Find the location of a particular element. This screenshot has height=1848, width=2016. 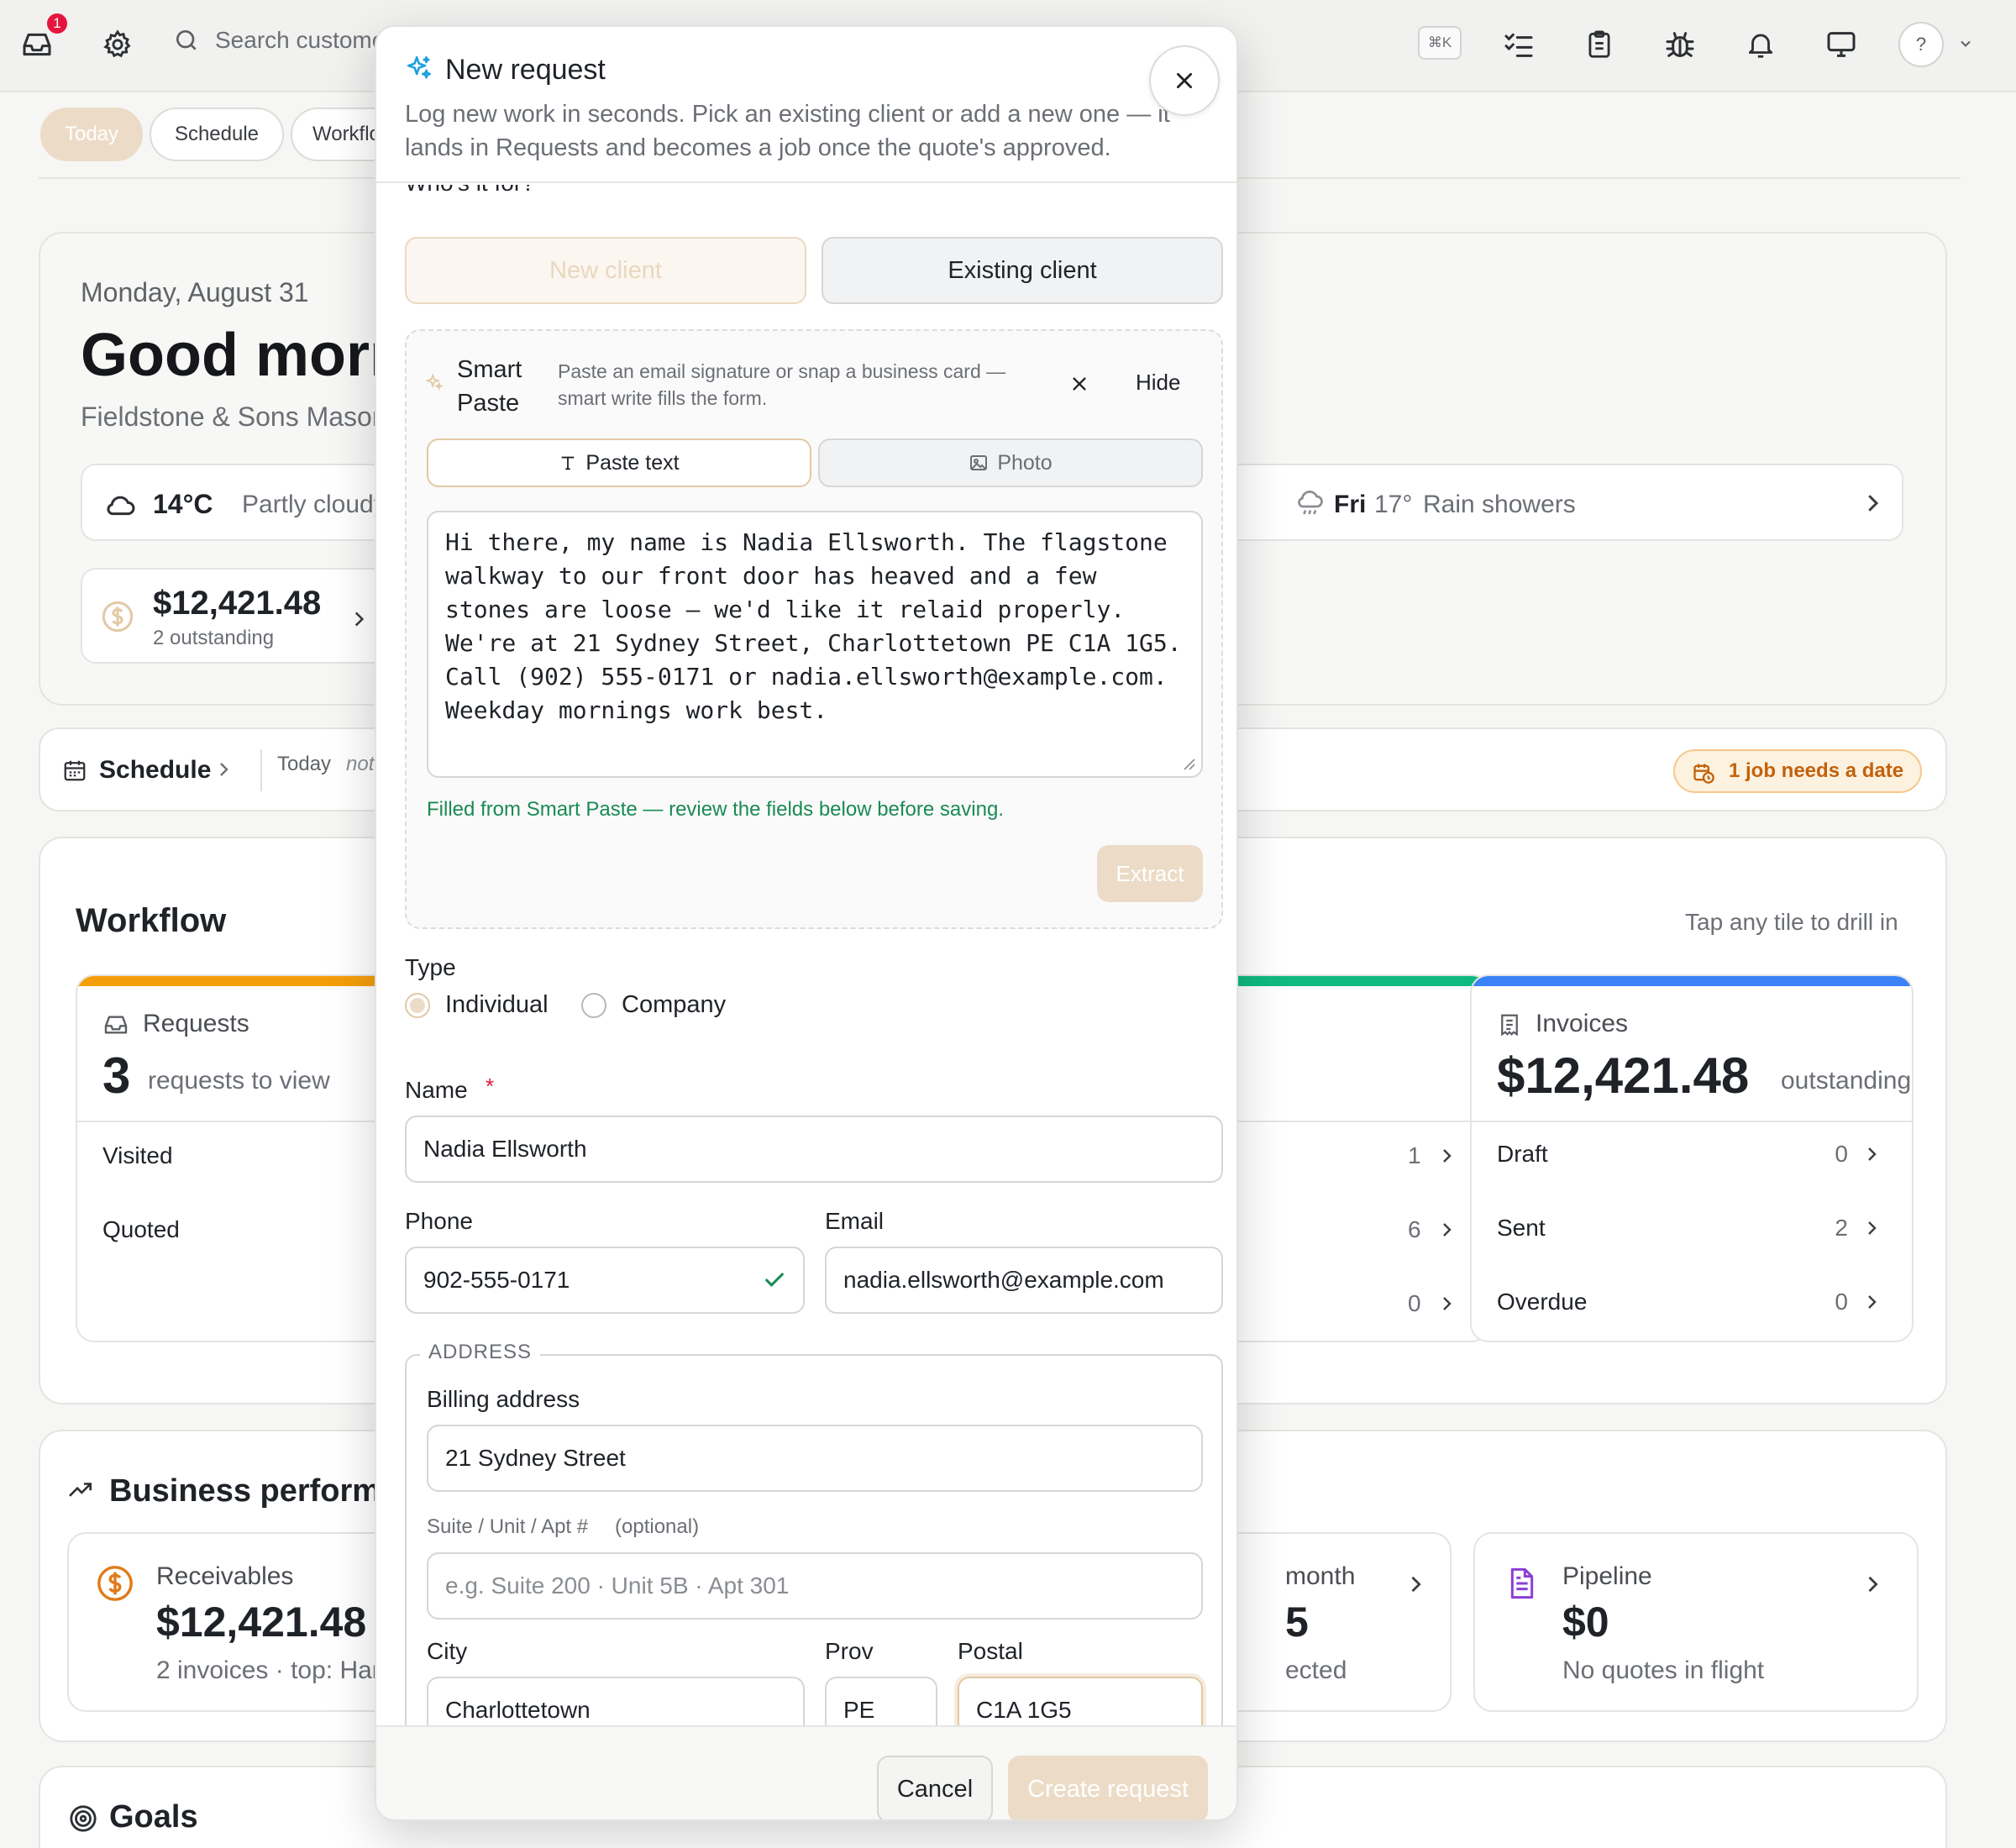

receipt-icon is located at coordinates (1509, 1024).